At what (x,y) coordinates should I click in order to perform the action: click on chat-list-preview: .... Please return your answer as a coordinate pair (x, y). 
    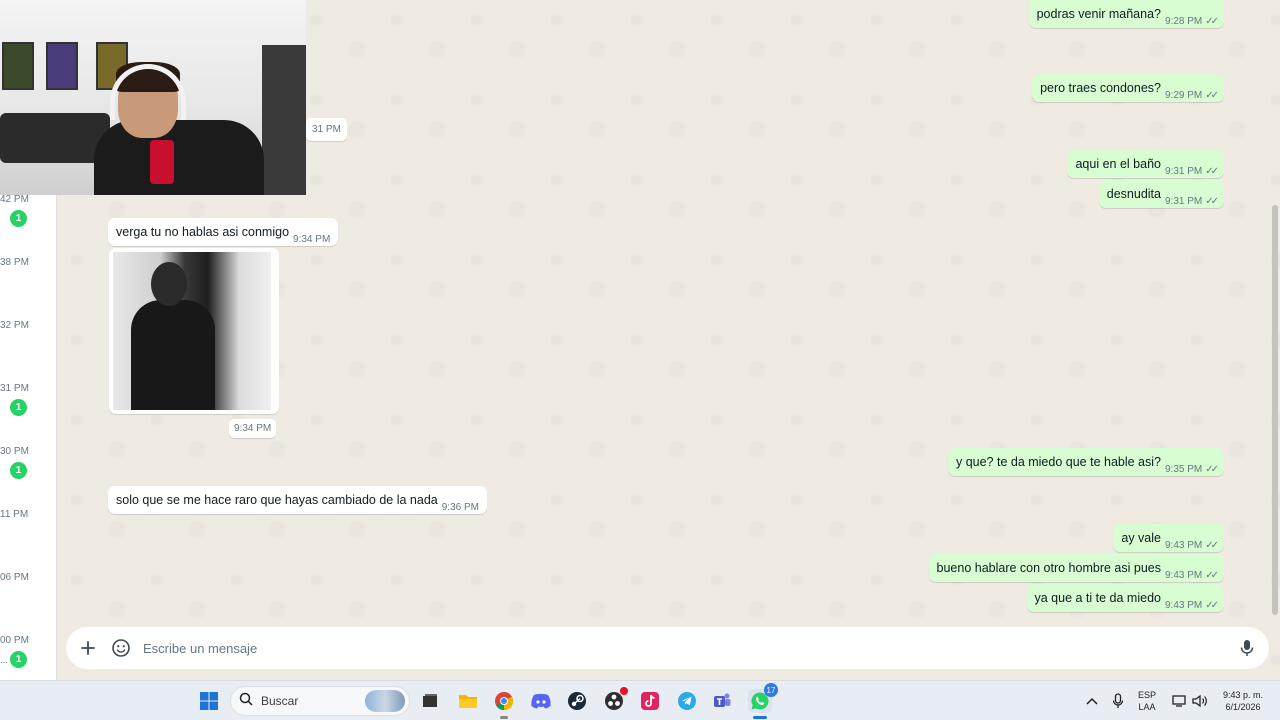
    Looking at the image, I should click on (4, 660).